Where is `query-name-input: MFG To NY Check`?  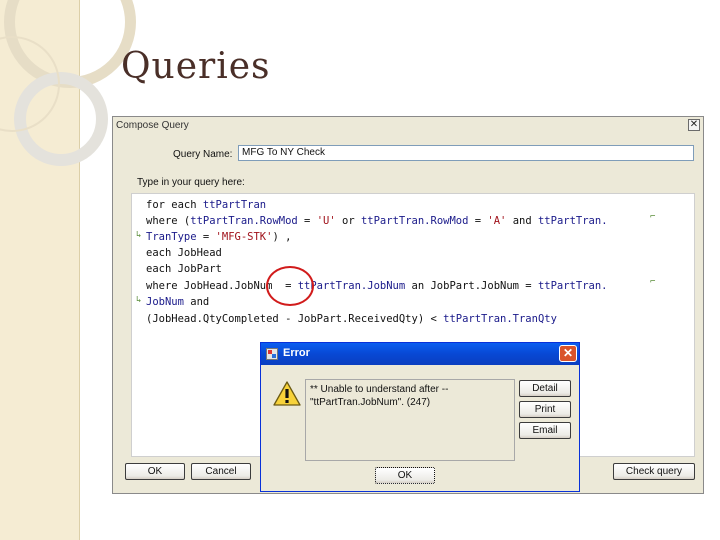
query-name-input: MFG To NY Check is located at coordinates (466, 153).